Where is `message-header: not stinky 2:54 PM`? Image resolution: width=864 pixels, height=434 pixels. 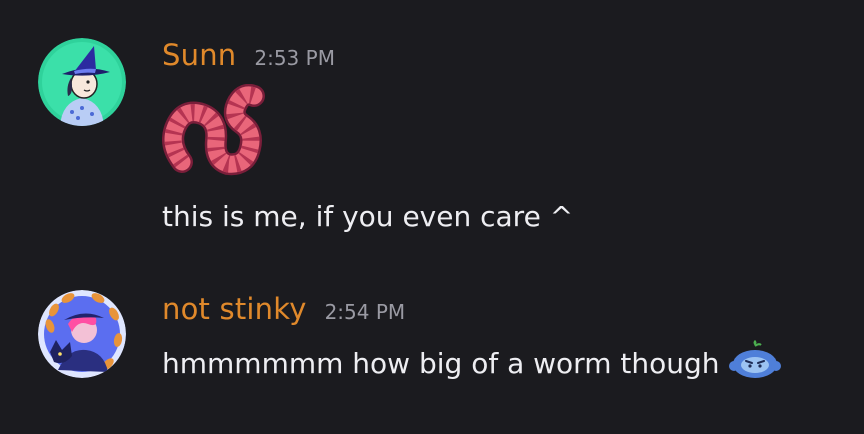 message-header: not stinky 2:54 PM is located at coordinates (283, 309).